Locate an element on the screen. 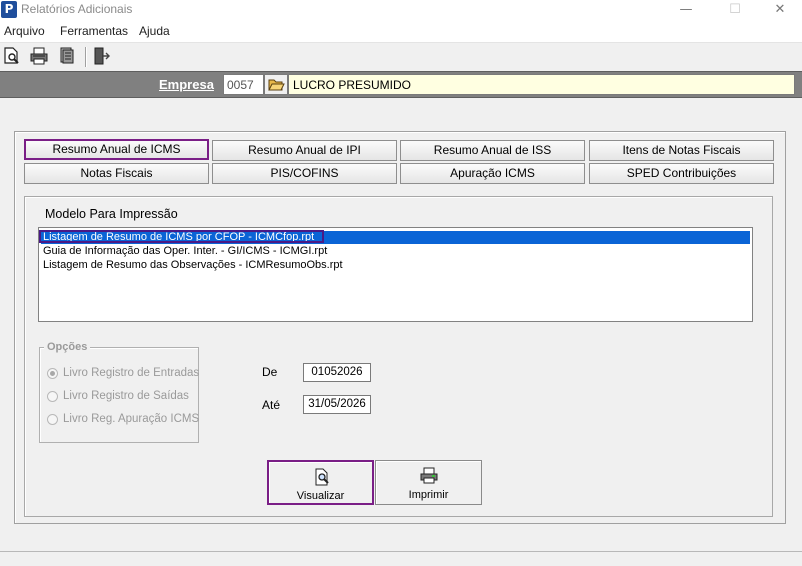 The width and height of the screenshot is (802, 566). app-logo-icon: P is located at coordinates (9, 9).